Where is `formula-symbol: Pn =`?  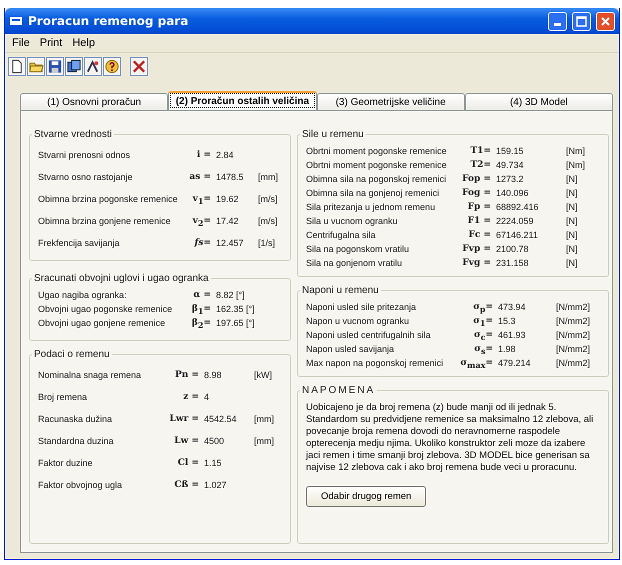 formula-symbol: Pn = is located at coordinates (187, 375).